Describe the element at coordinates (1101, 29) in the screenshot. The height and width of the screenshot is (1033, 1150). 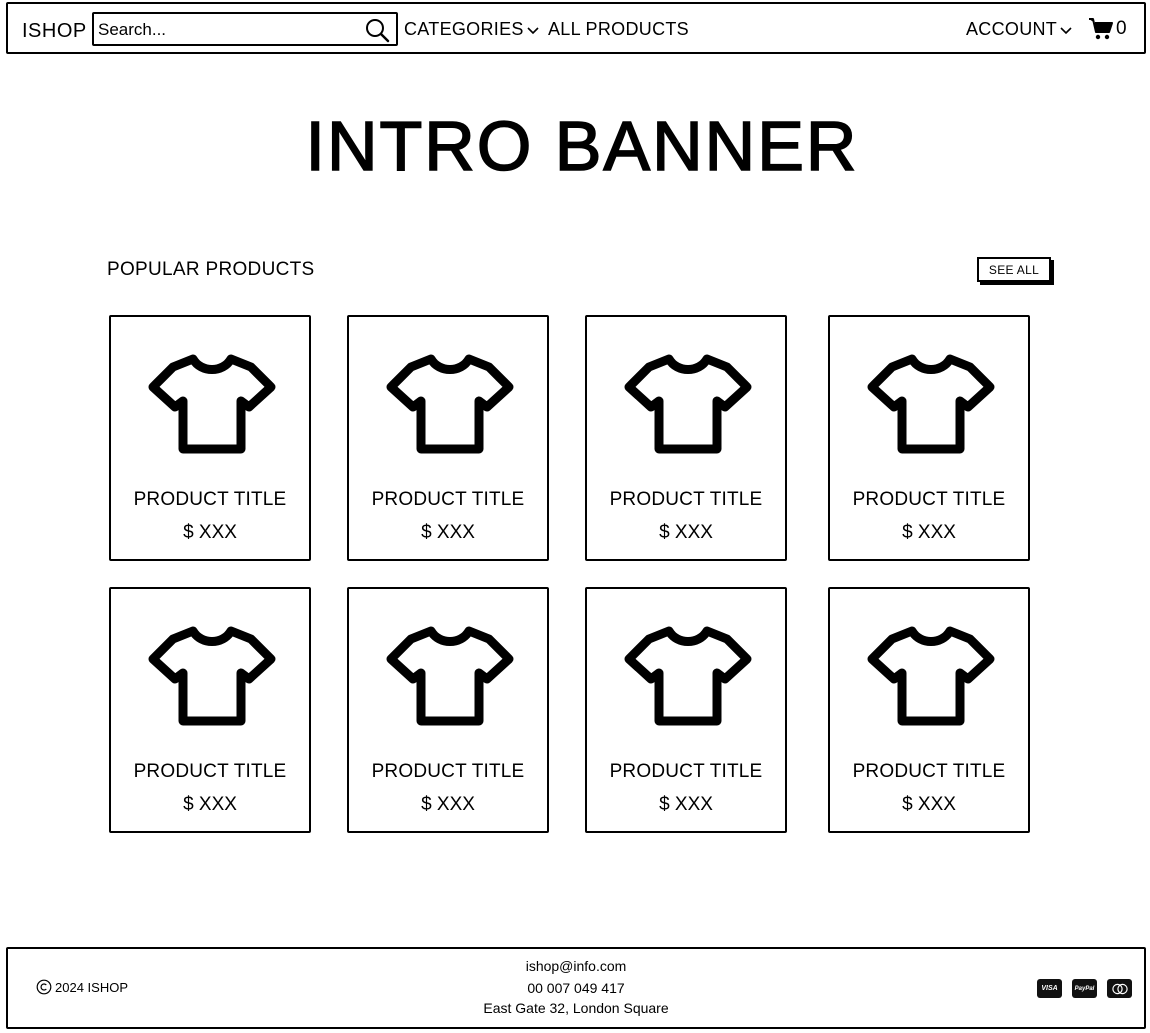
I see `shopping-cart-icon` at that location.